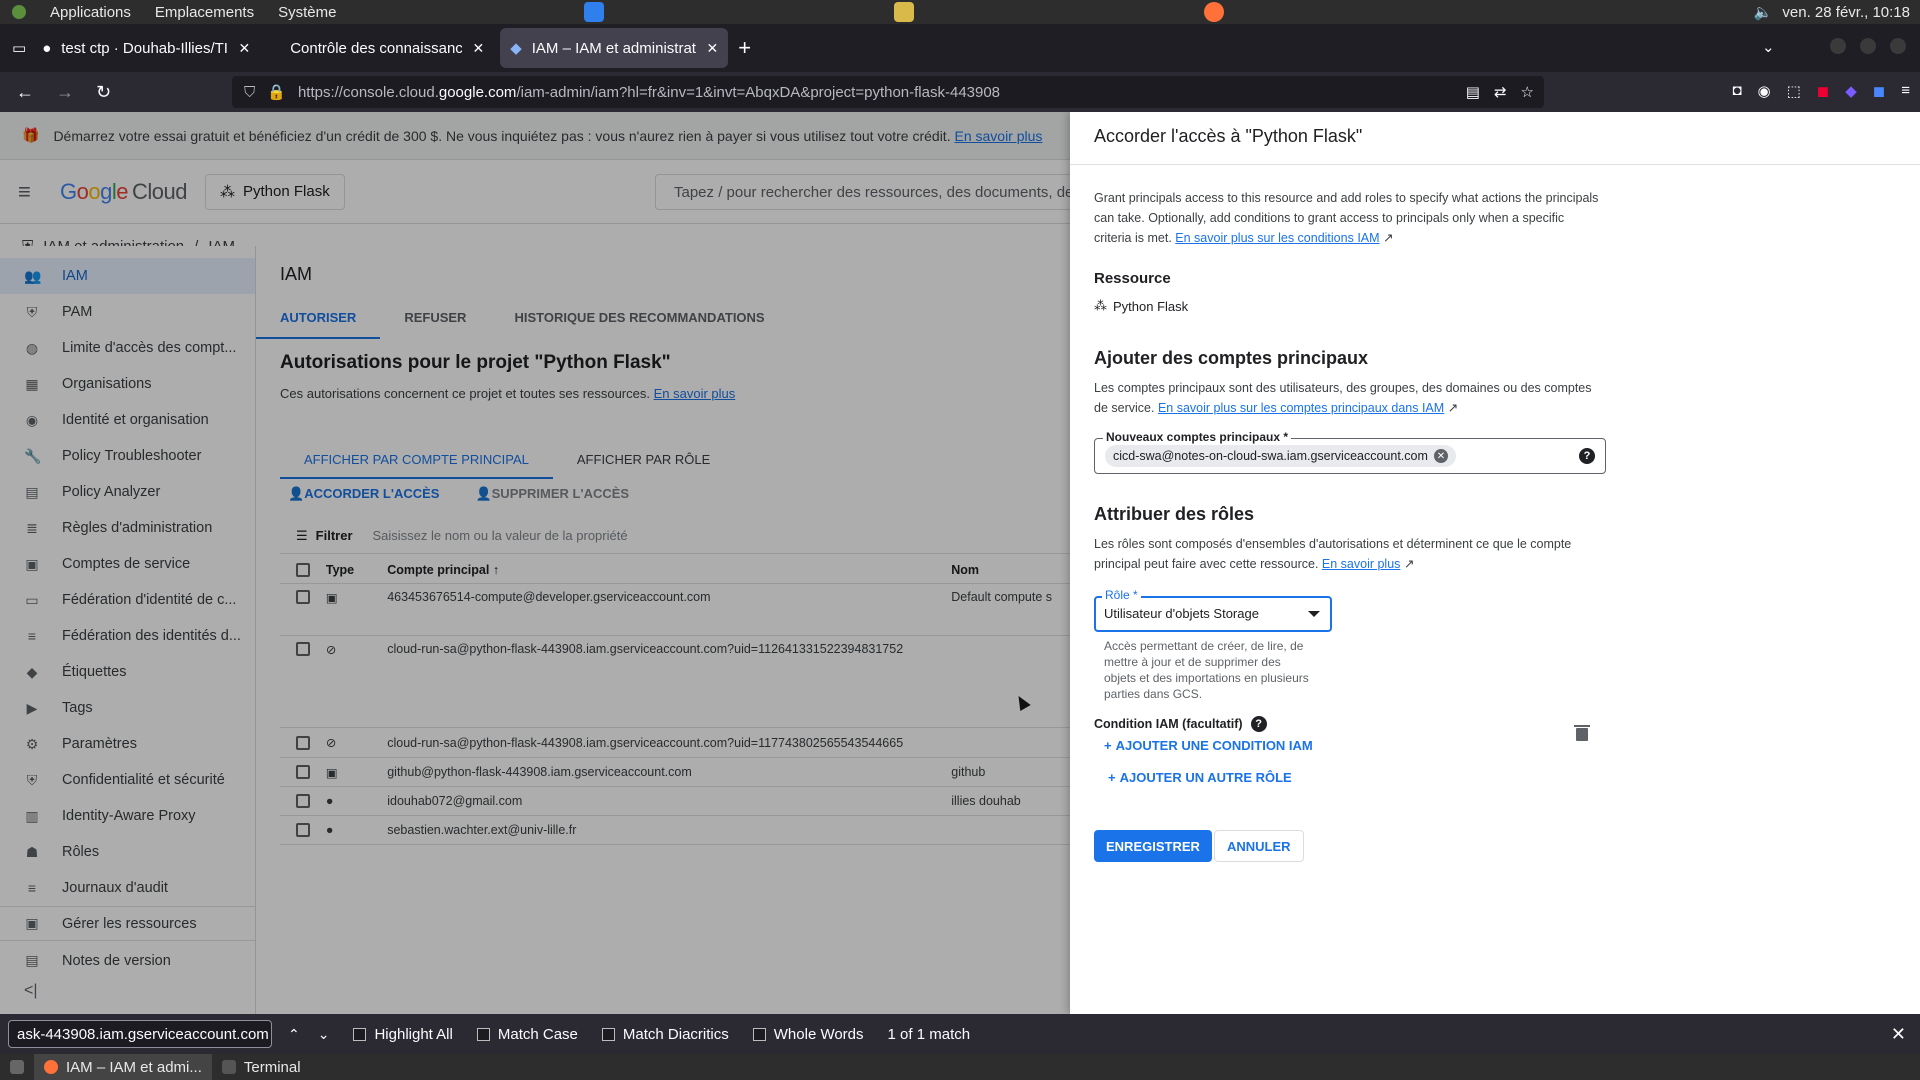  What do you see at coordinates (307, 12) in the screenshot?
I see `os-menu-systeme: Système` at bounding box center [307, 12].